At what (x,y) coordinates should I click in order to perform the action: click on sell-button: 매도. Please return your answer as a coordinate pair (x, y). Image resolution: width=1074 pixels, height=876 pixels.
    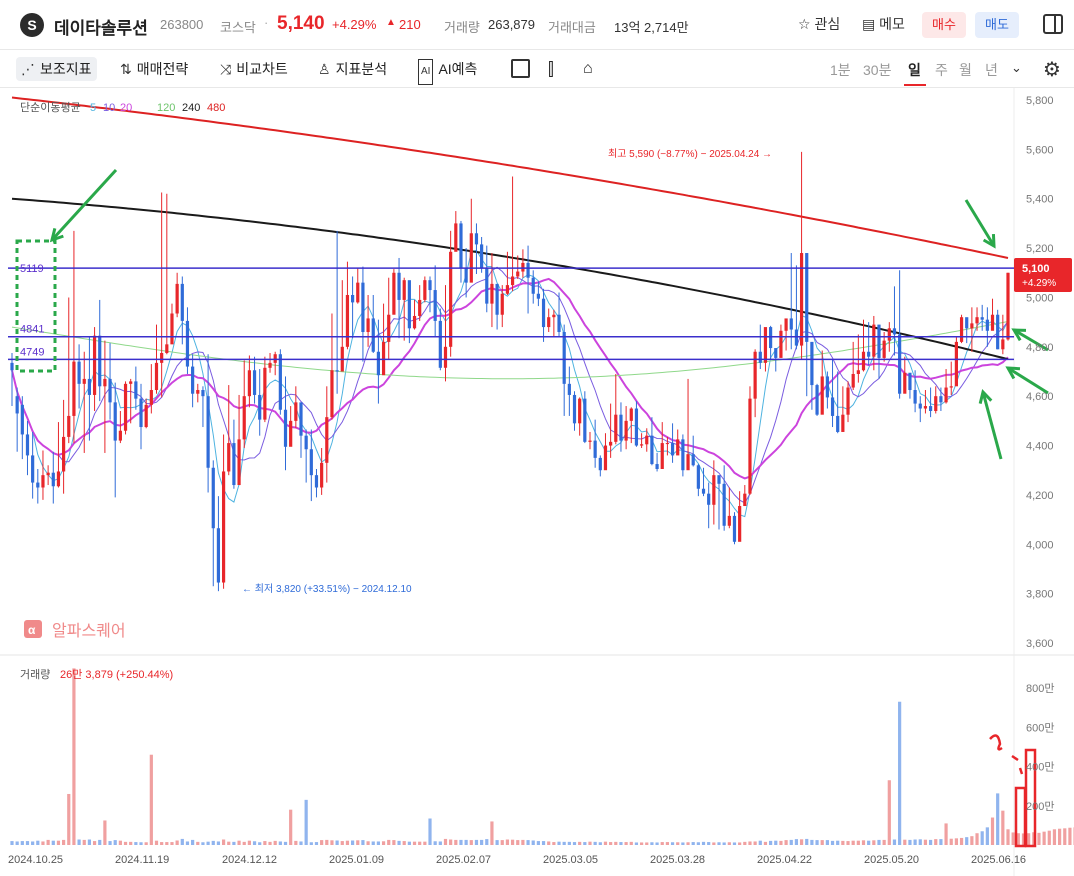
    Looking at the image, I should click on (997, 25).